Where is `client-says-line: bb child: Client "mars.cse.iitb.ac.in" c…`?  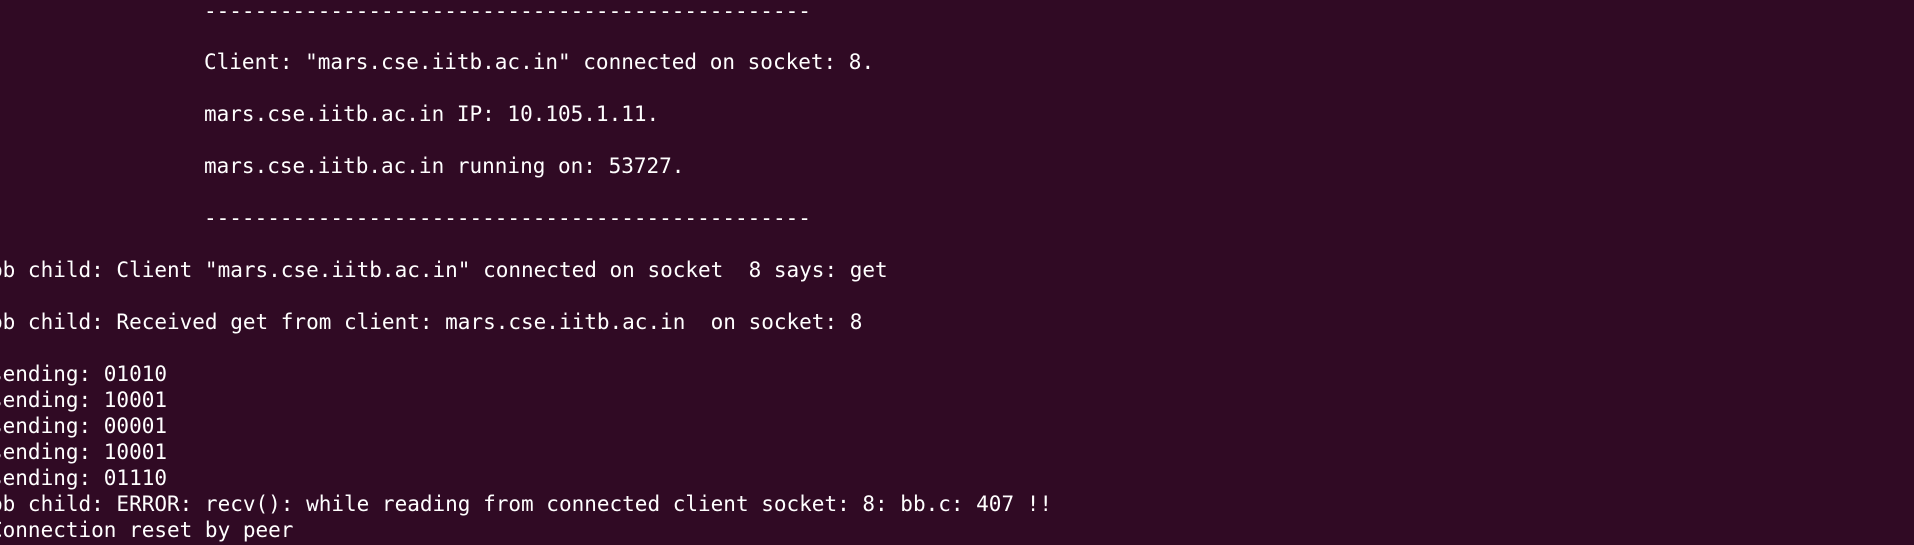 client-says-line: bb child: Client "mars.cse.iitb.ac.in" c… is located at coordinates (444, 270).